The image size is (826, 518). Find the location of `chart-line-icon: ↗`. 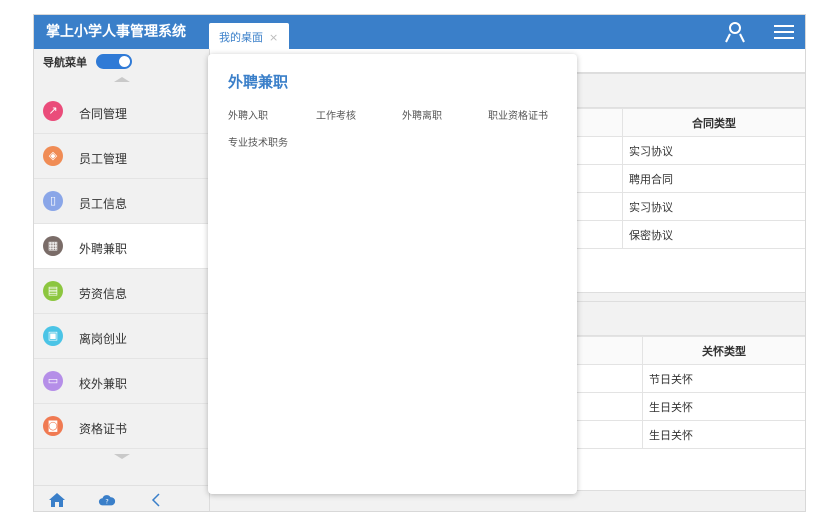

chart-line-icon: ↗ is located at coordinates (53, 111).